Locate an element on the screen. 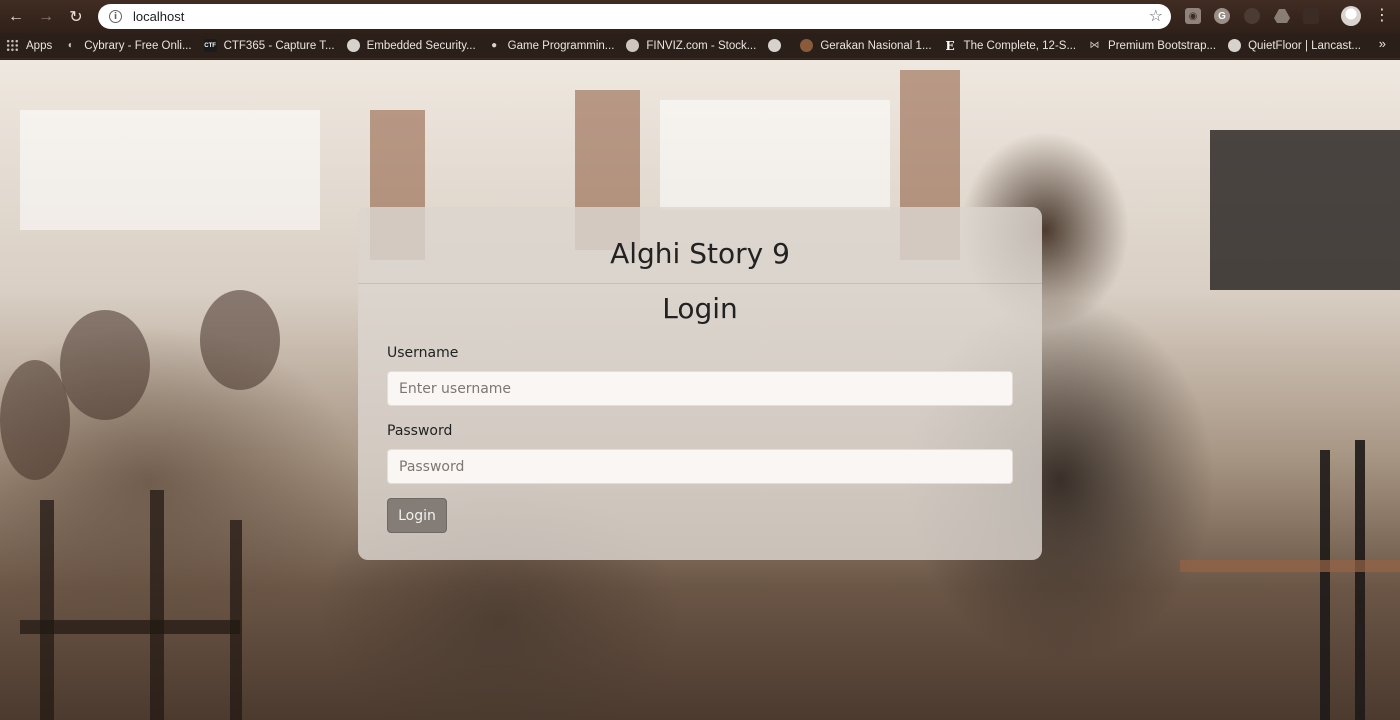 This screenshot has width=1400, height=720. bookmark-globe is located at coordinates (778, 46).